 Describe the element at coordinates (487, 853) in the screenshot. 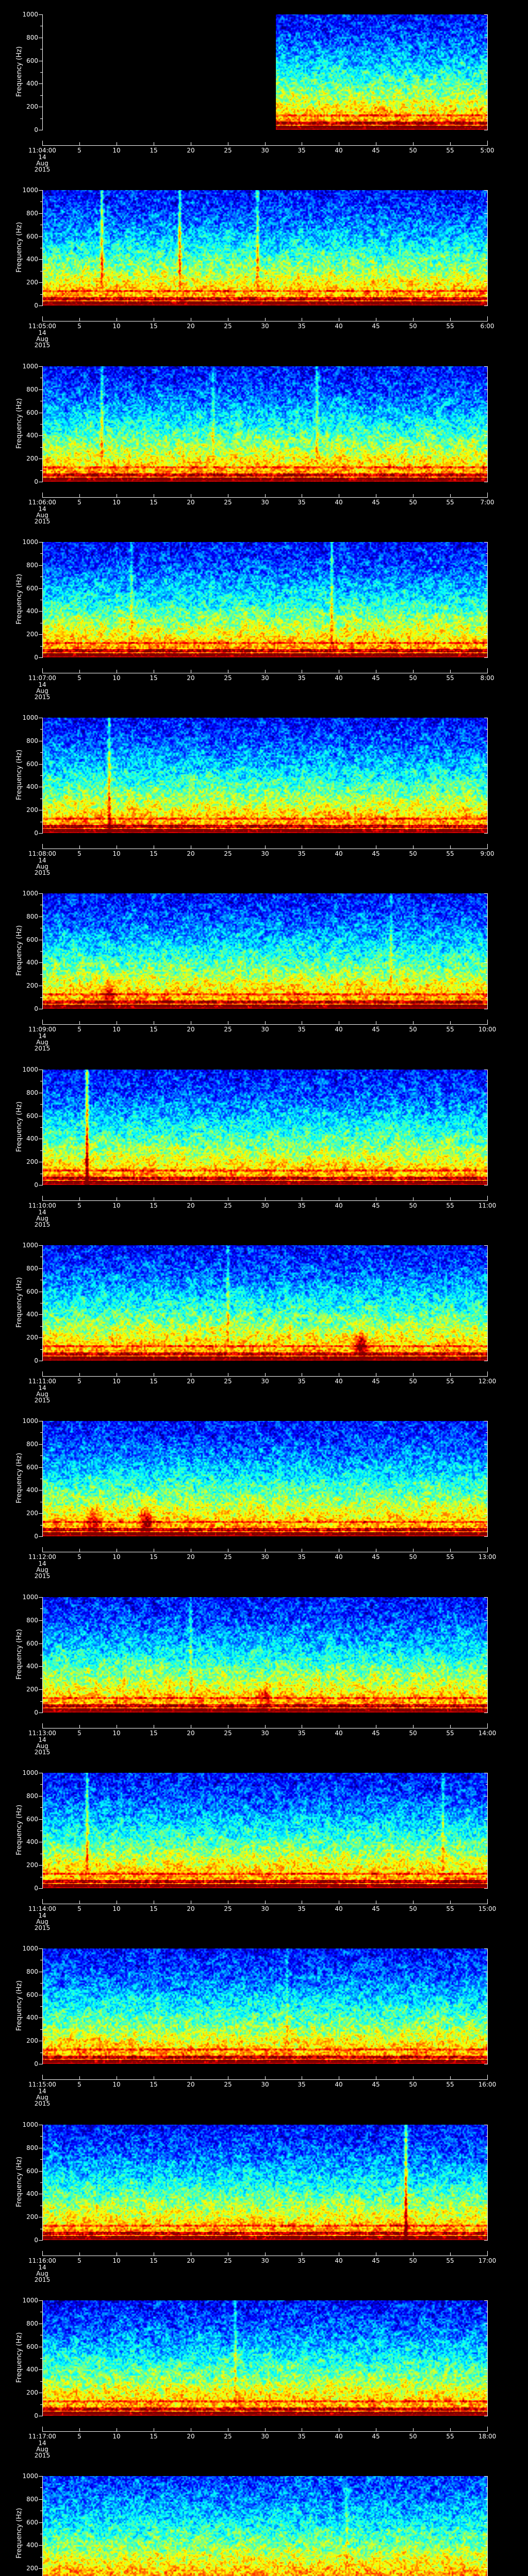

I see `end-time-label: 9:00` at that location.